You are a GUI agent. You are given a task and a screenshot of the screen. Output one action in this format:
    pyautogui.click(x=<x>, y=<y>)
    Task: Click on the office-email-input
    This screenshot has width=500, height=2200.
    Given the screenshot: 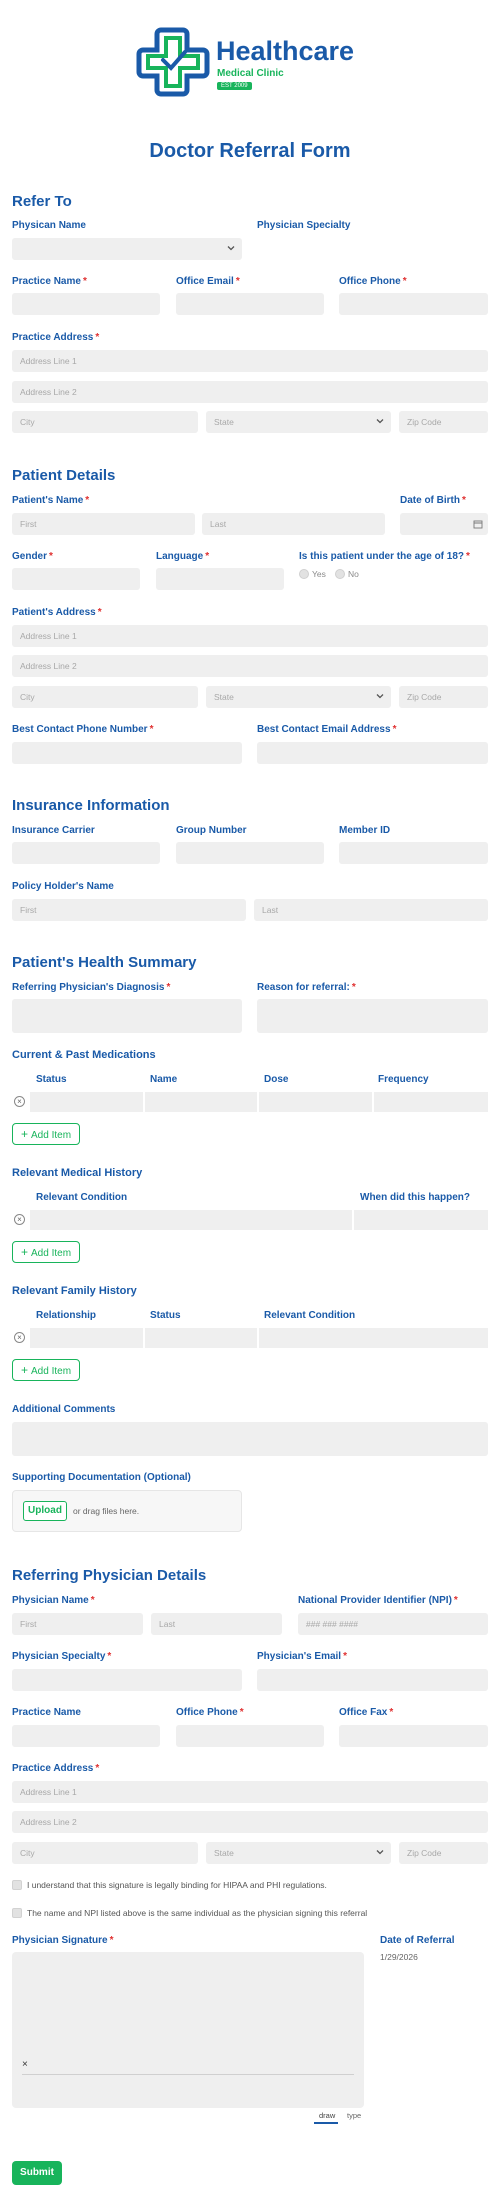 What is the action you would take?
    pyautogui.click(x=250, y=304)
    